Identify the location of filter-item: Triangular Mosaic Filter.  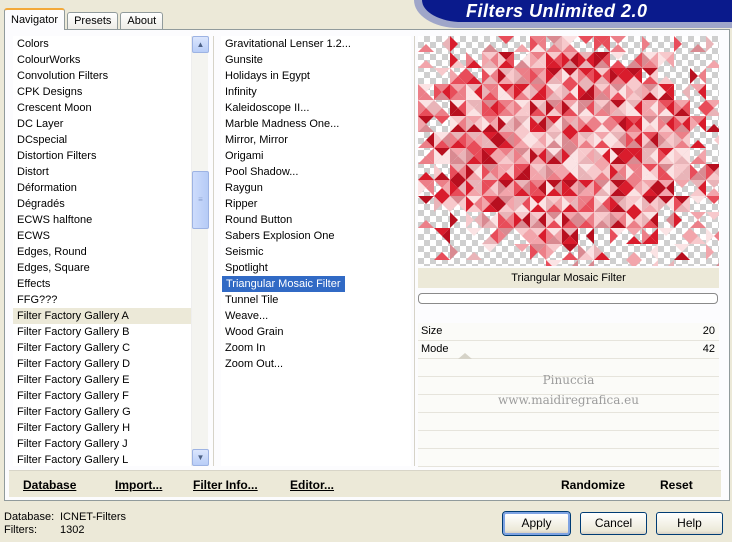
(316, 284).